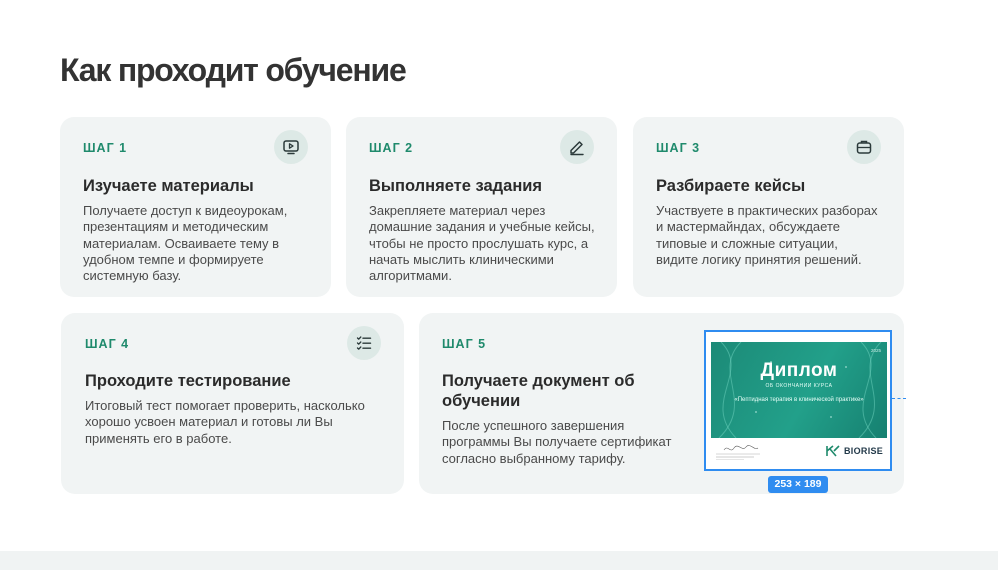 The image size is (998, 570). What do you see at coordinates (731, 186) in the screenshot?
I see `step-title: Разбираете кейсы` at bounding box center [731, 186].